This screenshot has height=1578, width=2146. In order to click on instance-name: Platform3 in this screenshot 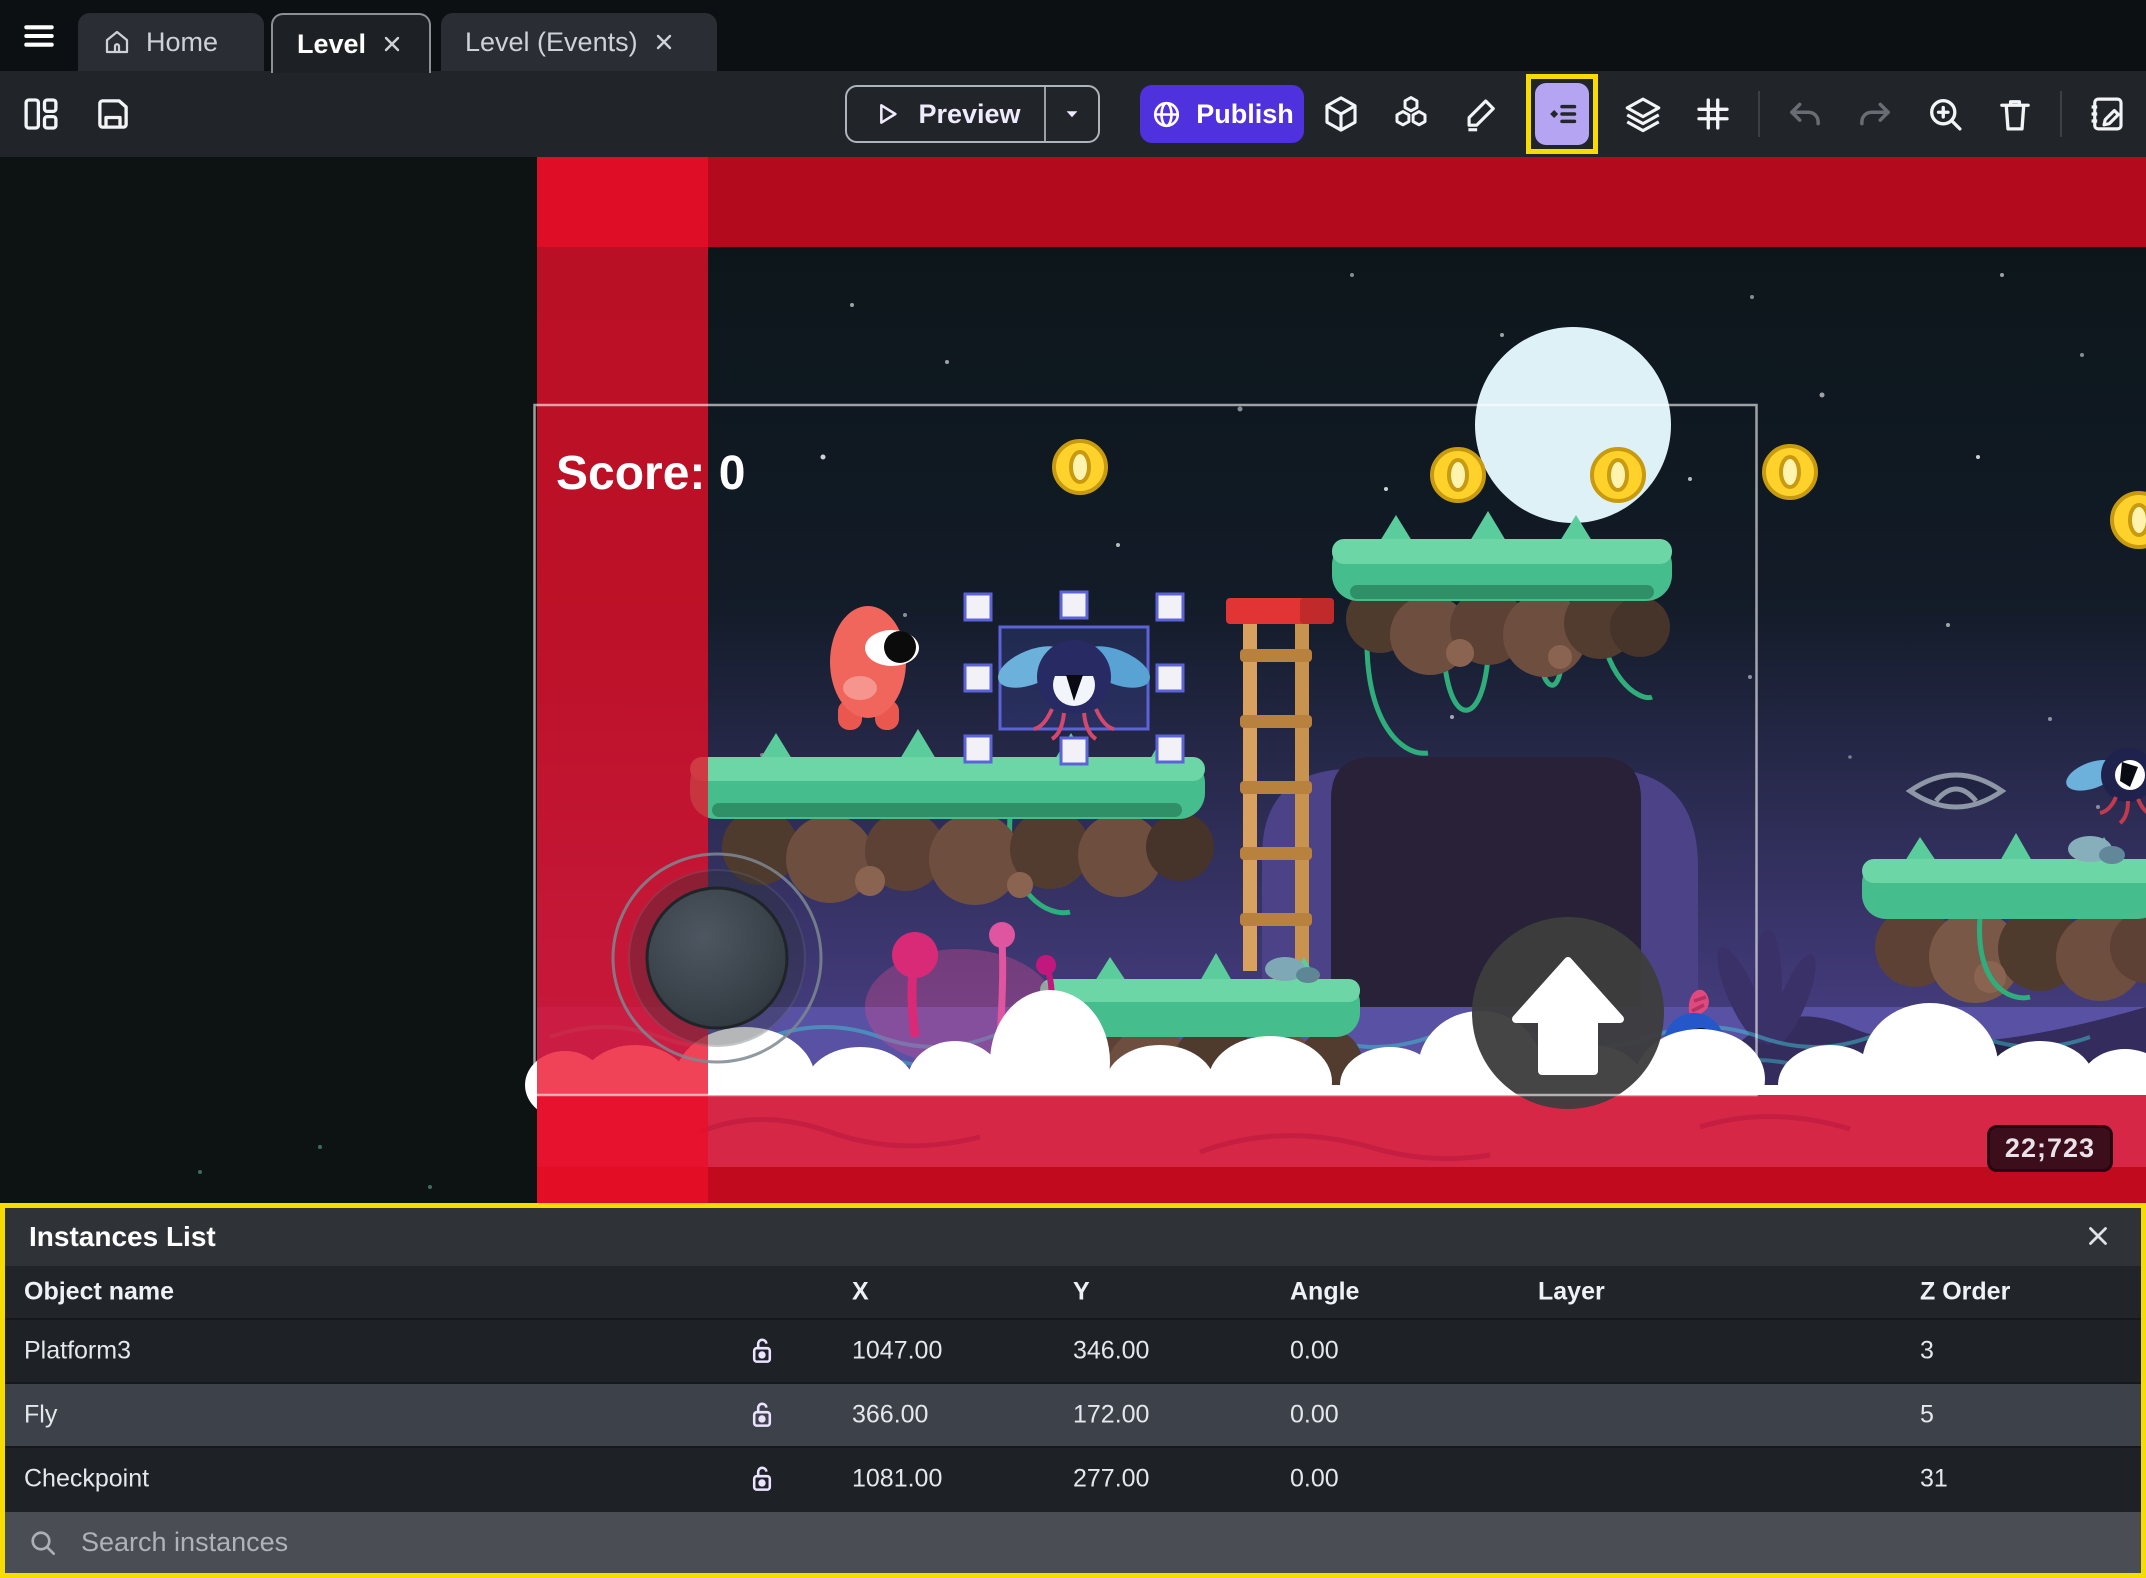, I will do `click(77, 1350)`.